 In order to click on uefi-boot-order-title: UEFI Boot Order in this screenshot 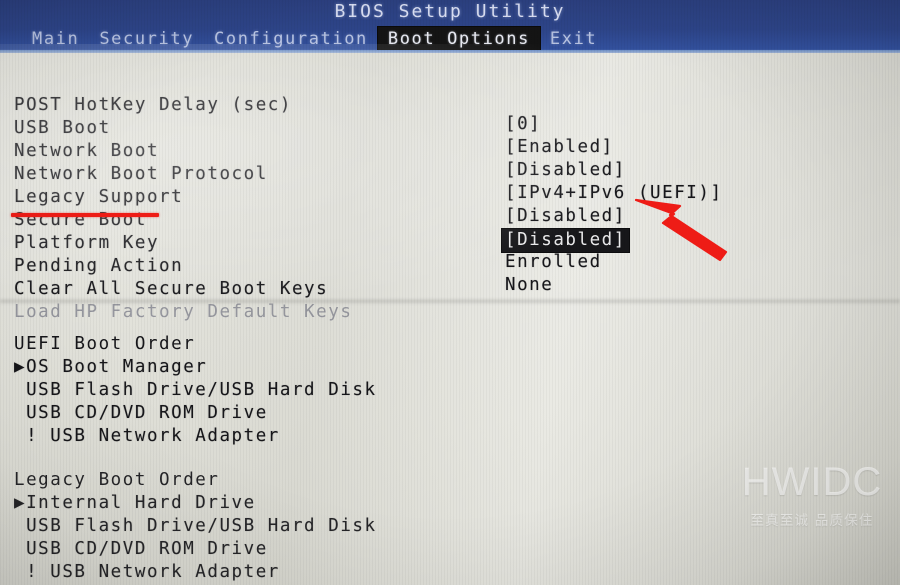, I will do `click(105, 344)`.